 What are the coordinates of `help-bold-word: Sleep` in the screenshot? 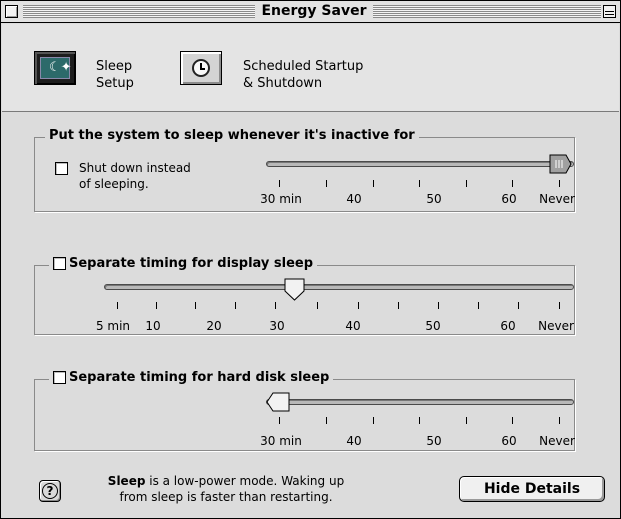 It's located at (126, 481).